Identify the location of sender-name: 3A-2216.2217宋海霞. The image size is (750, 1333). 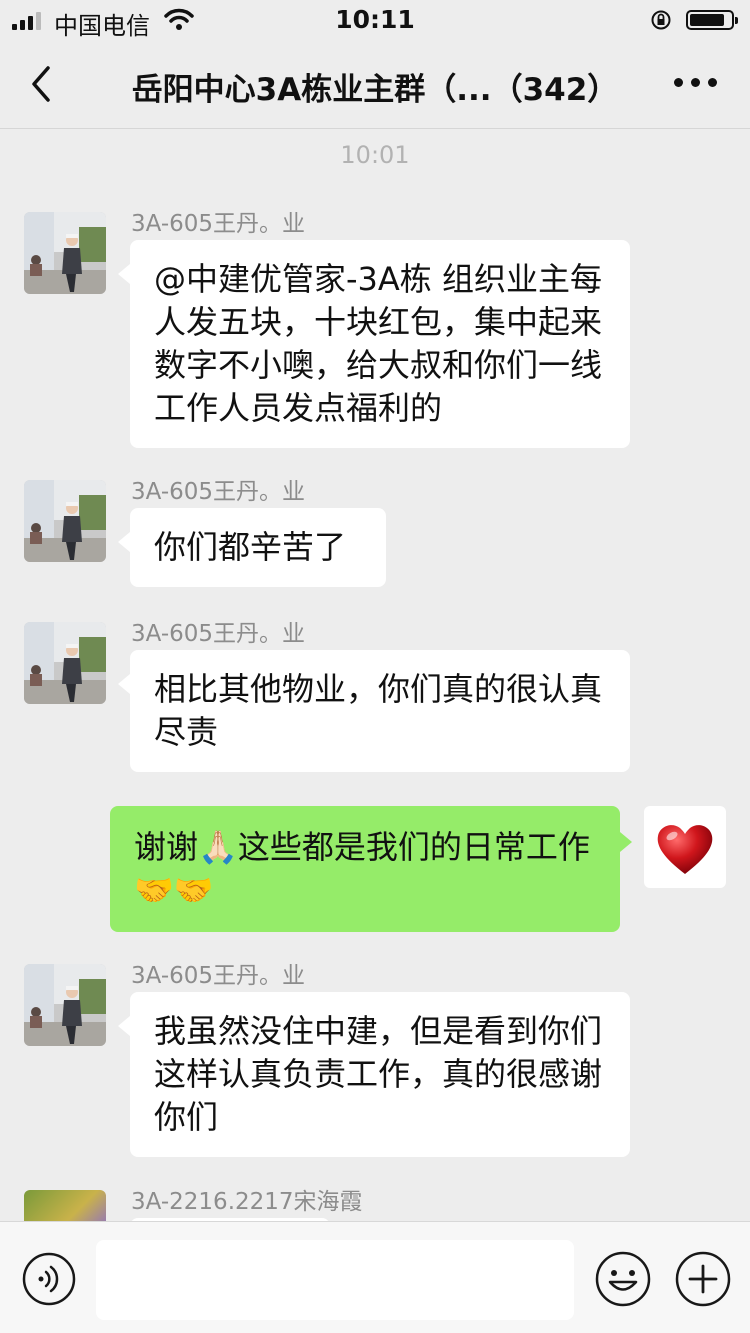
(247, 1202).